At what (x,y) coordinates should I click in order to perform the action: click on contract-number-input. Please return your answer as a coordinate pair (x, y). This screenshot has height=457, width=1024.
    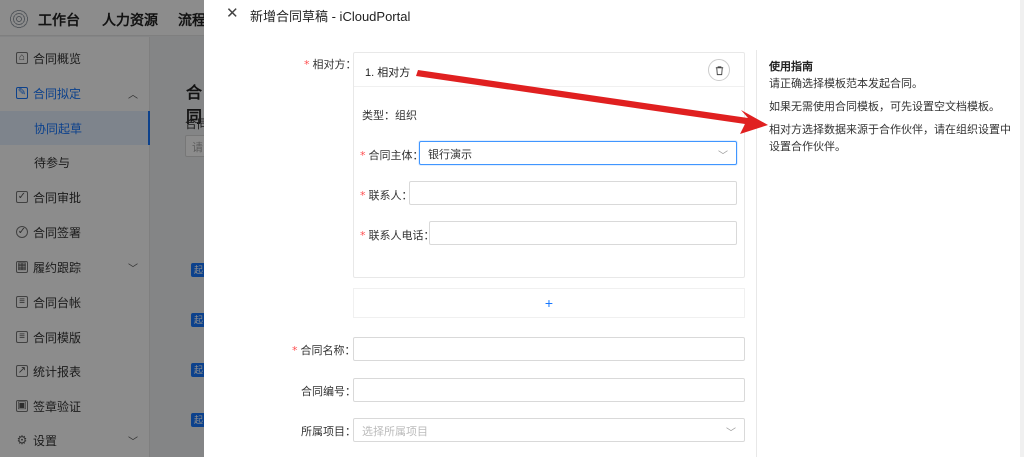
    Looking at the image, I should click on (549, 390).